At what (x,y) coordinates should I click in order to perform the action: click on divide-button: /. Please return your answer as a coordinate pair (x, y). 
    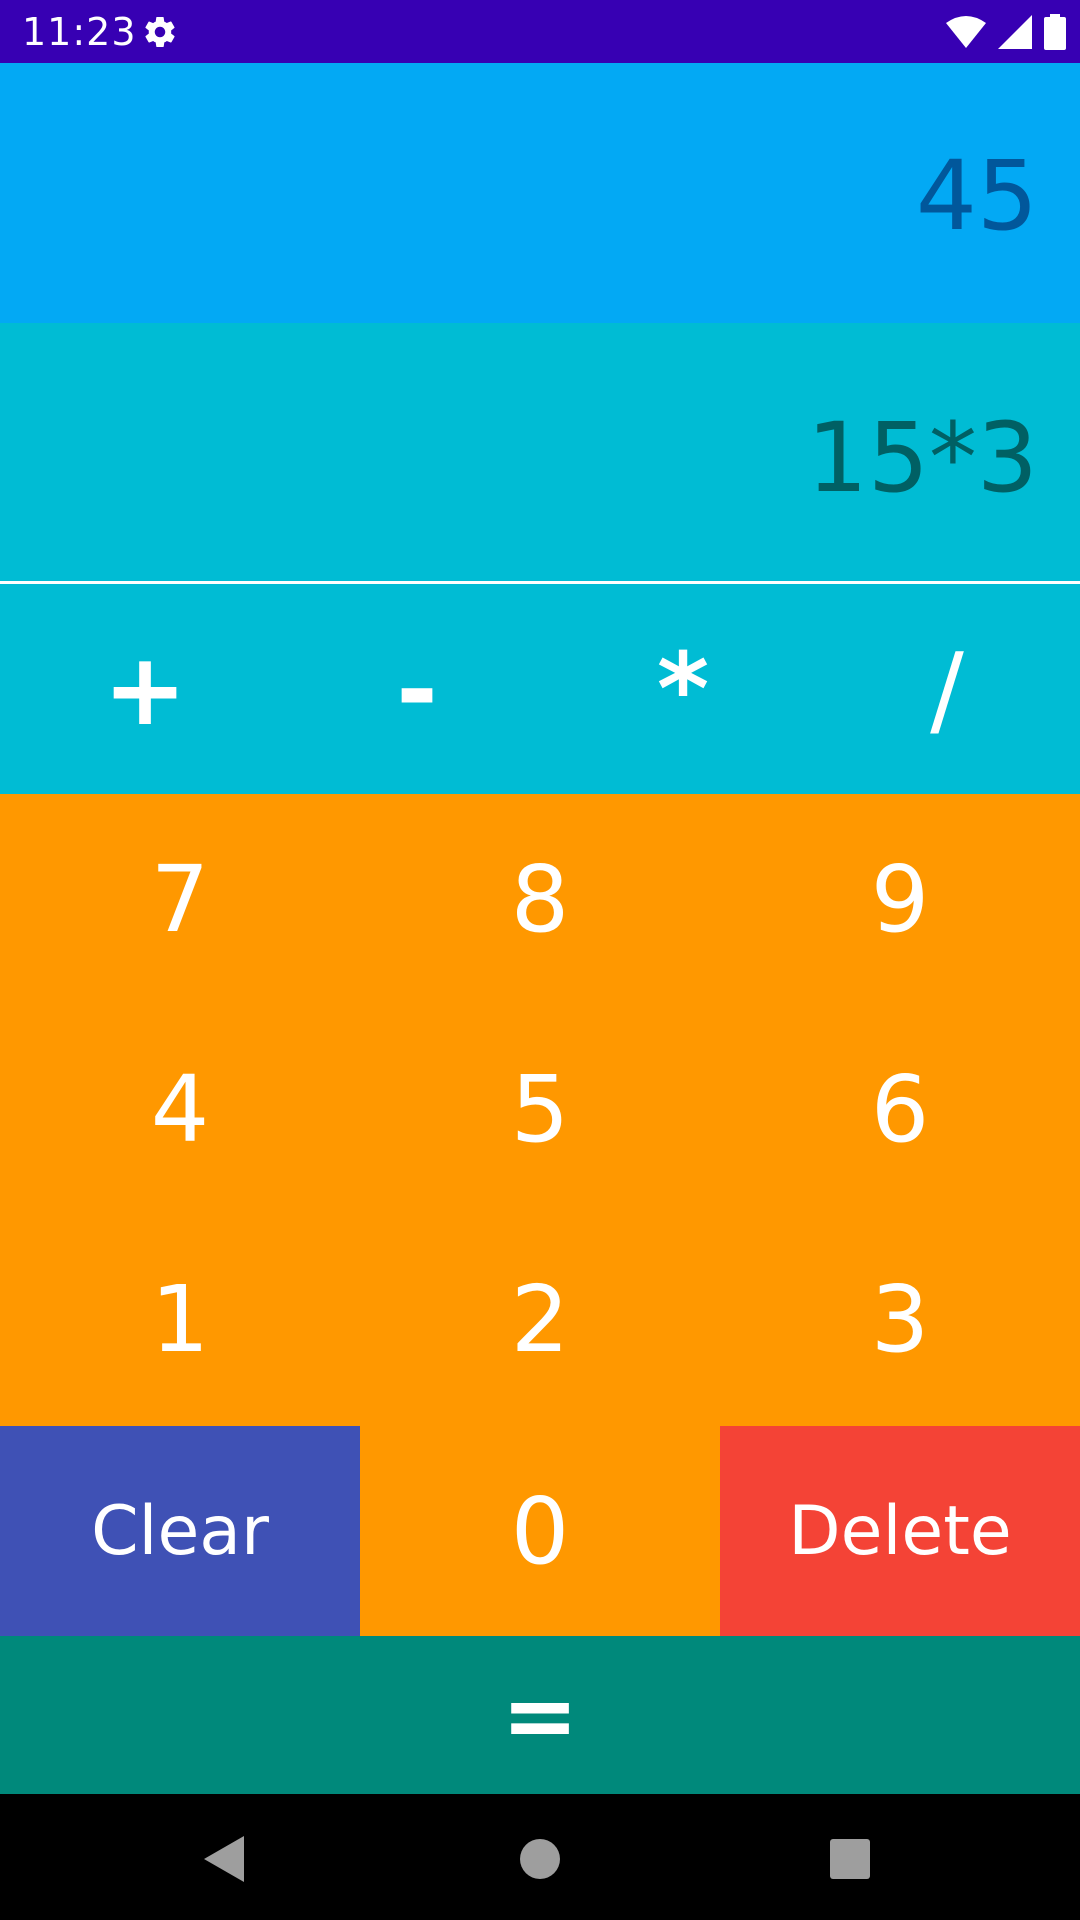
    Looking at the image, I should click on (946, 689).